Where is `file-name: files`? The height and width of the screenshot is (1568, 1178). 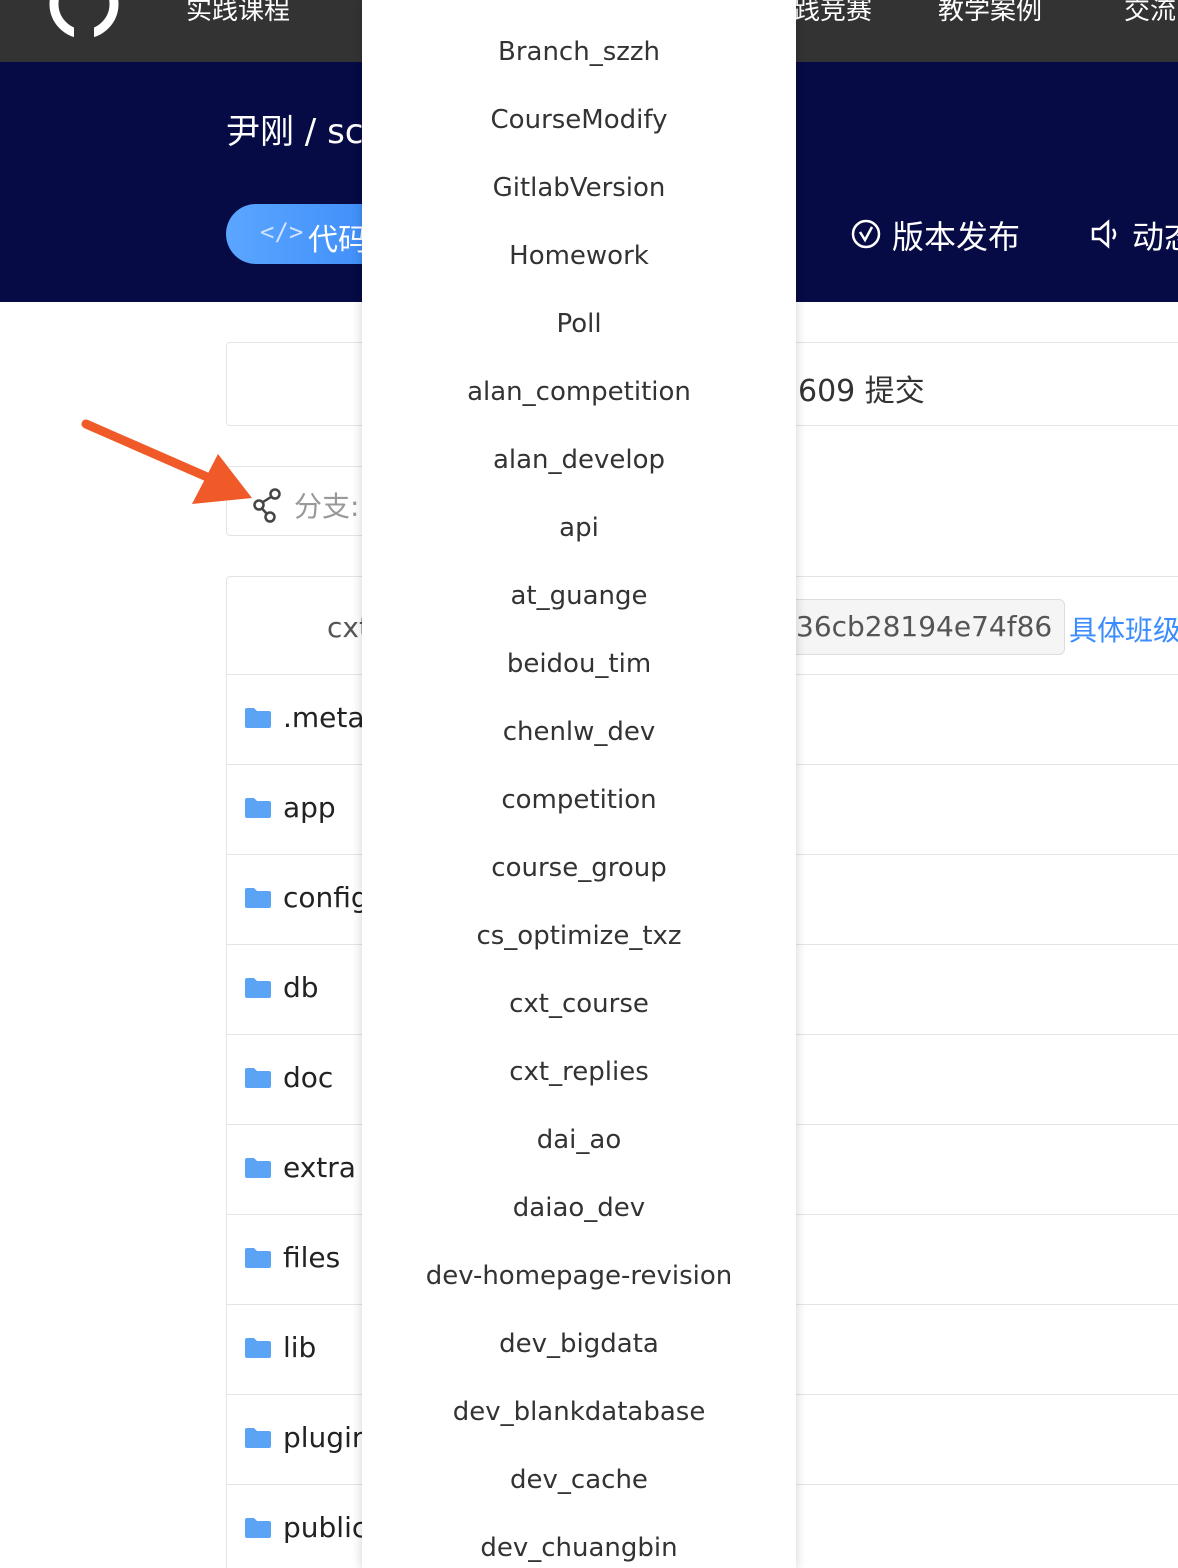
file-name: files is located at coordinates (311, 1257).